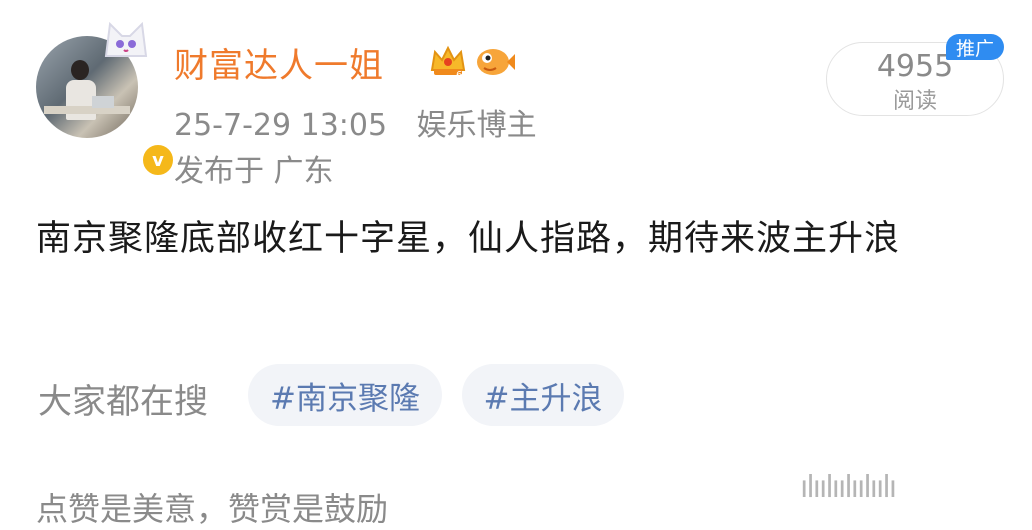  I want to click on avatar-desk, so click(87, 110).